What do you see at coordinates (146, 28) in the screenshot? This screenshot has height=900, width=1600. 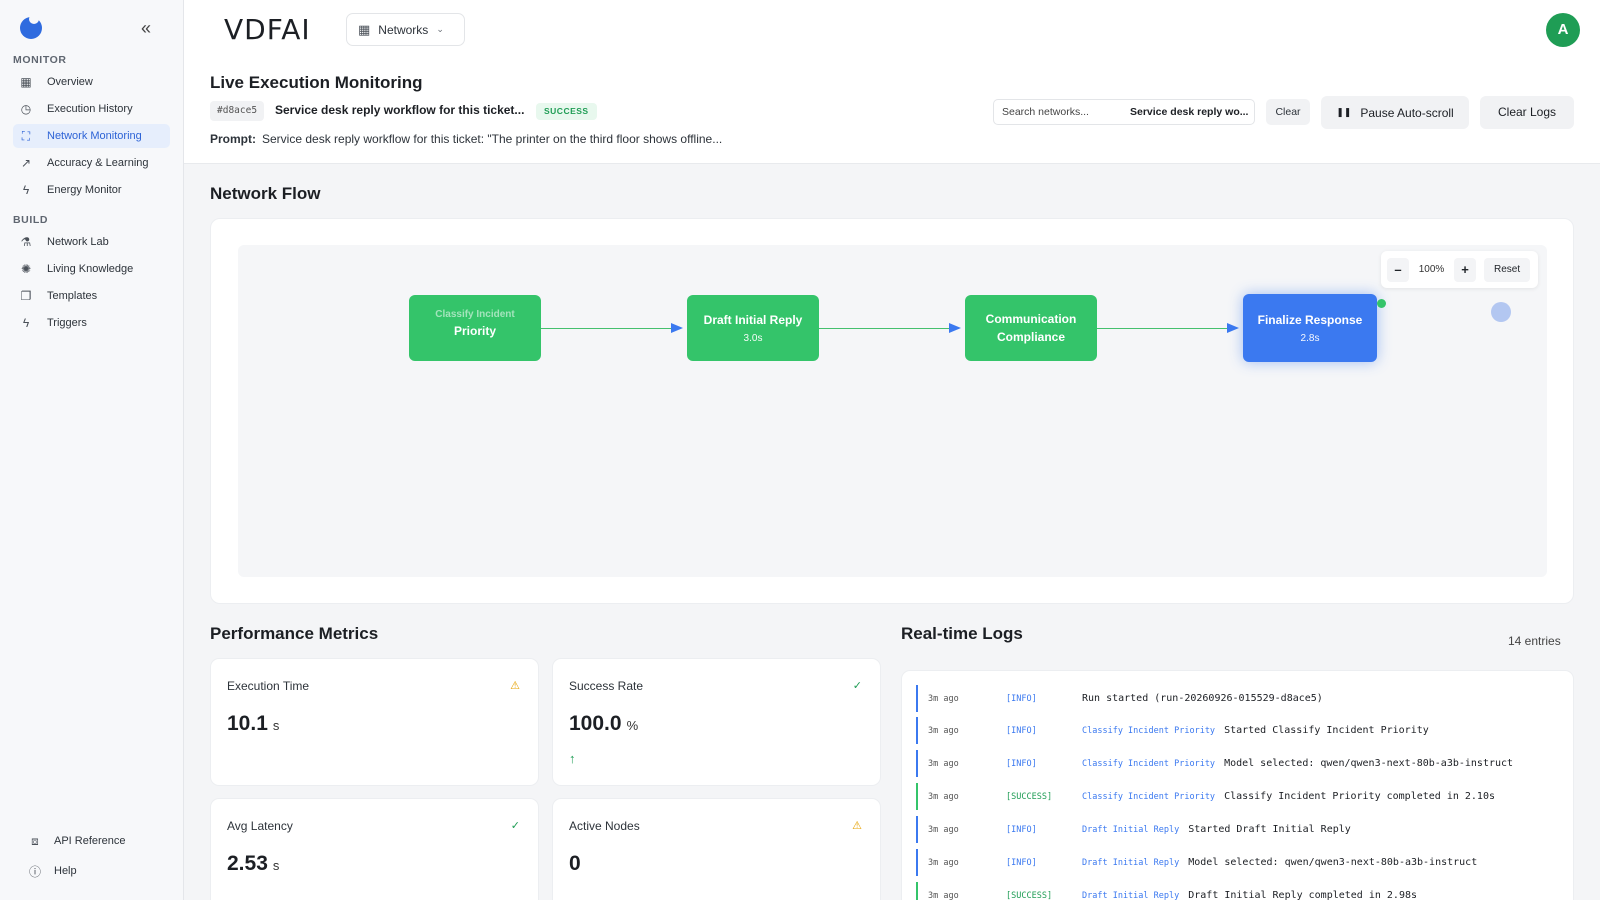 I see `collapse-sidebar-icon: «` at bounding box center [146, 28].